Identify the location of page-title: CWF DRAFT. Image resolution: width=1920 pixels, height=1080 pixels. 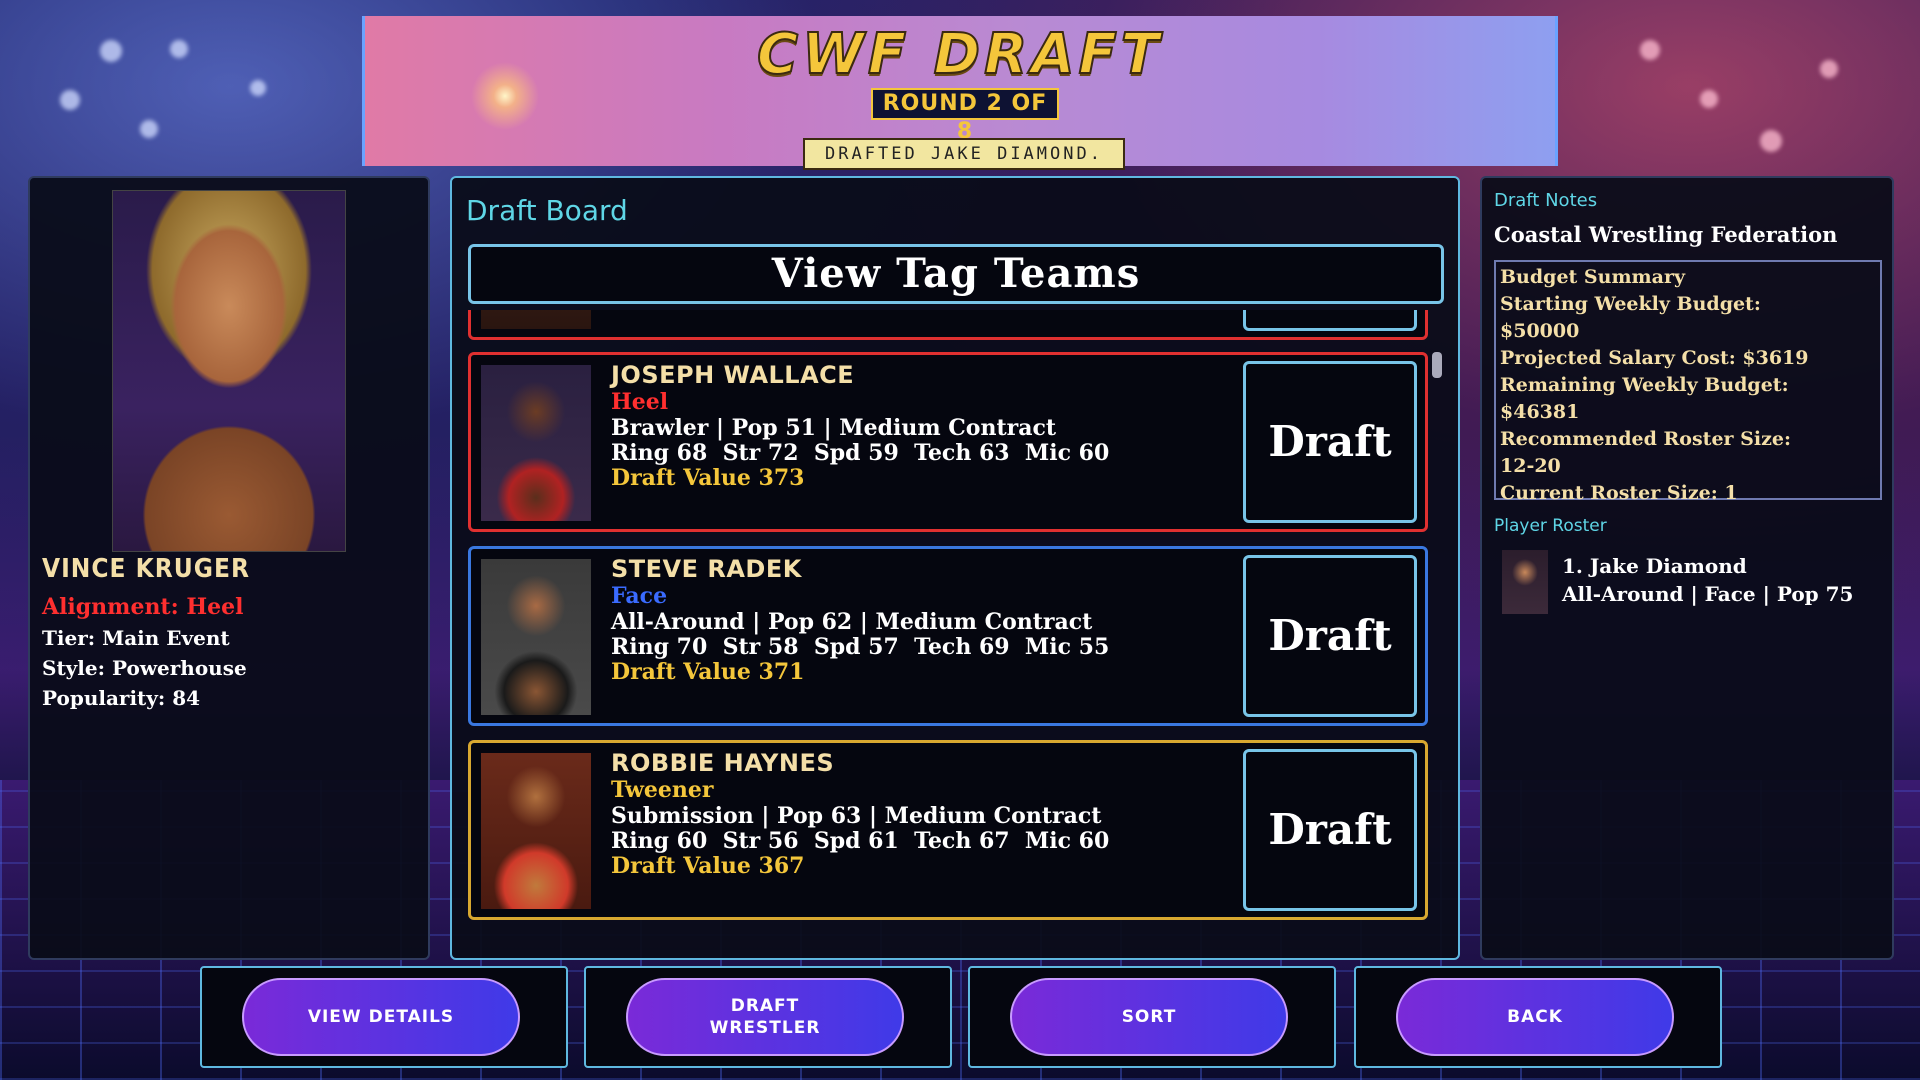
(959, 54).